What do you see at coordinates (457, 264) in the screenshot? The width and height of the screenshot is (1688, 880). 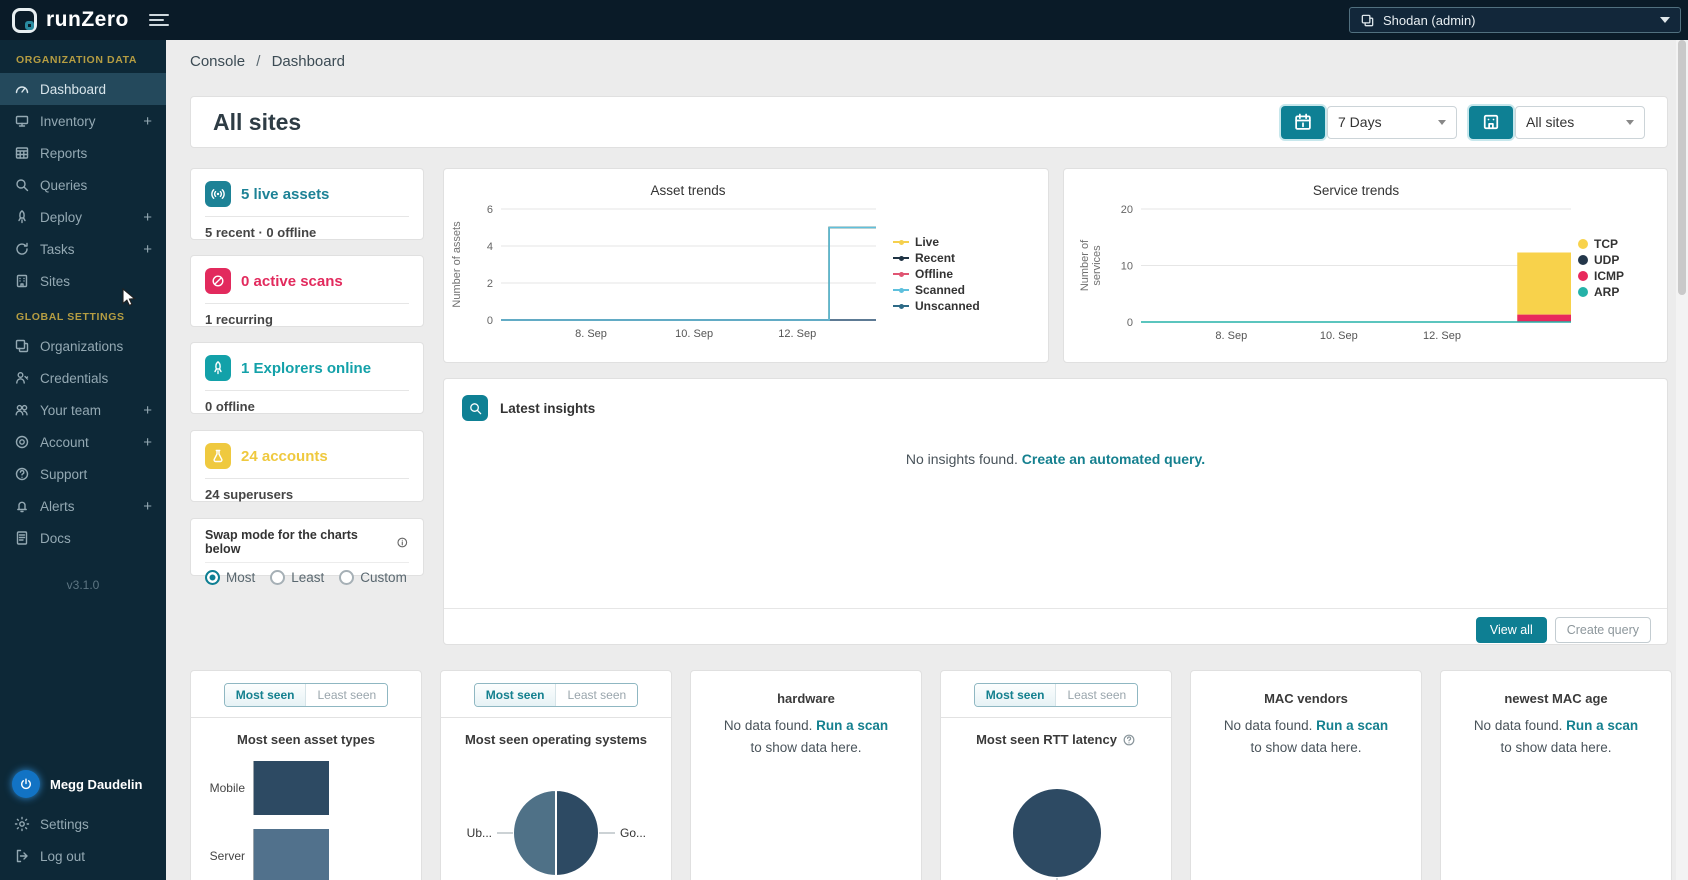 I see `svg-text: Number of assets` at bounding box center [457, 264].